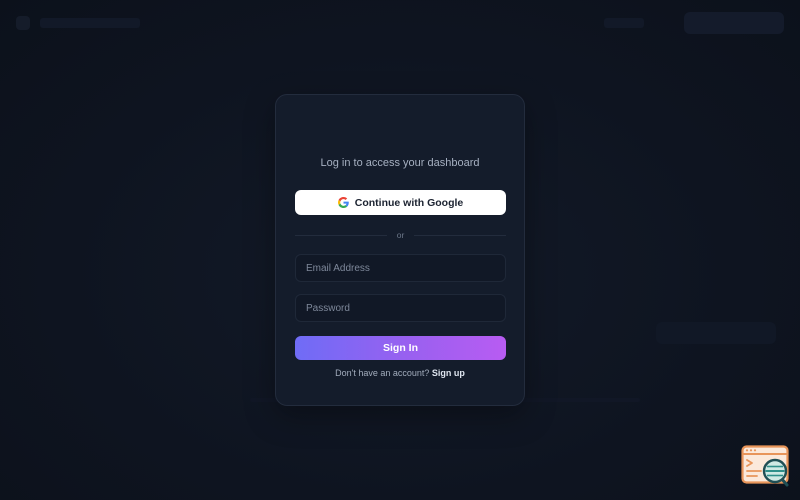 The height and width of the screenshot is (500, 800). I want to click on continue-with-google-button: Continue with Google, so click(400, 202).